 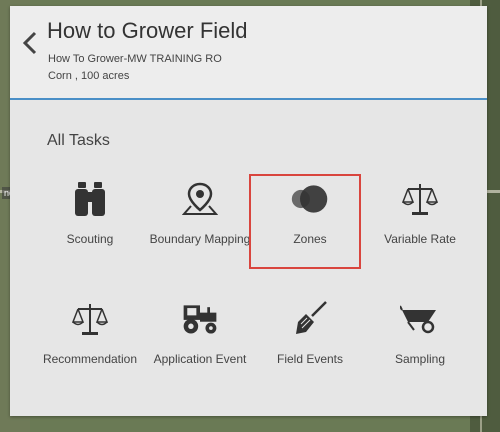 What do you see at coordinates (78, 140) in the screenshot?
I see `section-title: All Tasks` at bounding box center [78, 140].